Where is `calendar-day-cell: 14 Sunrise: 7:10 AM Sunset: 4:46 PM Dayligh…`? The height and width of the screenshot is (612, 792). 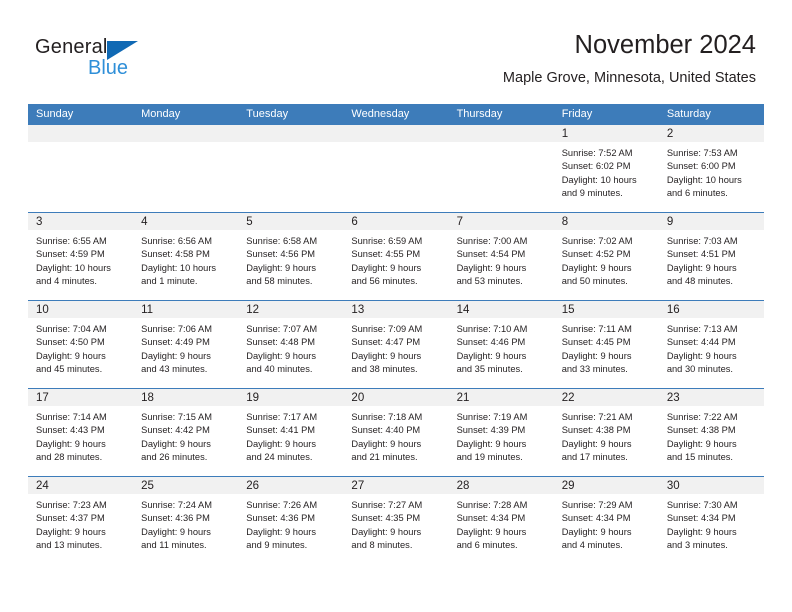 calendar-day-cell: 14 Sunrise: 7:10 AM Sunset: 4:46 PM Dayligh… is located at coordinates (501, 344).